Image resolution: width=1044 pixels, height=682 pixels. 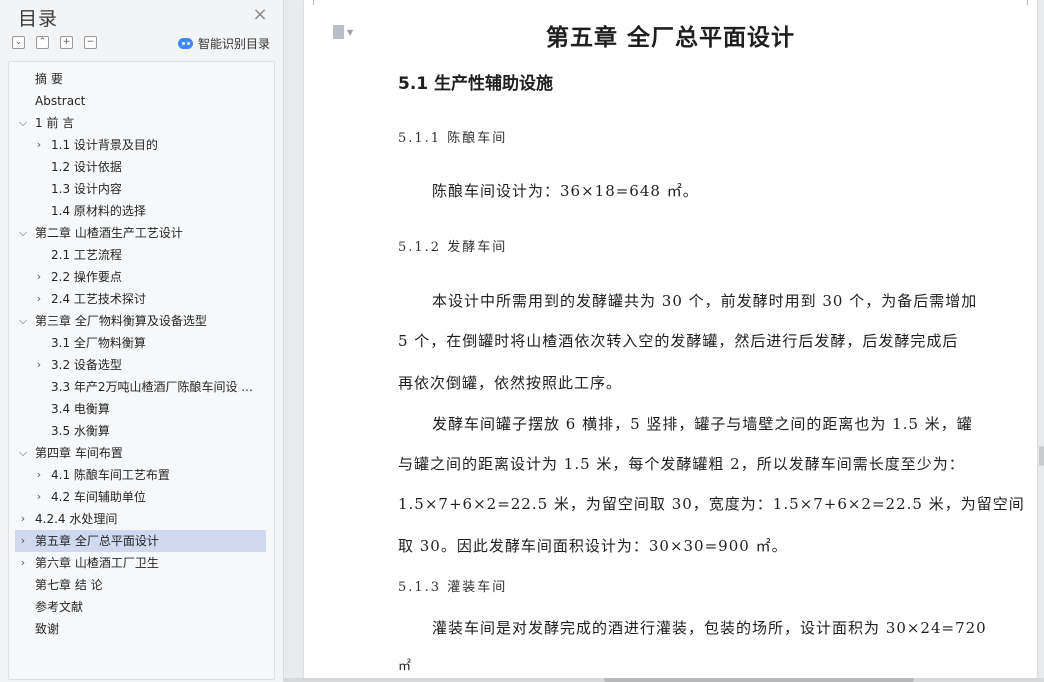 What do you see at coordinates (759, 680) in the screenshot?
I see `scrollbar-thumb` at bounding box center [759, 680].